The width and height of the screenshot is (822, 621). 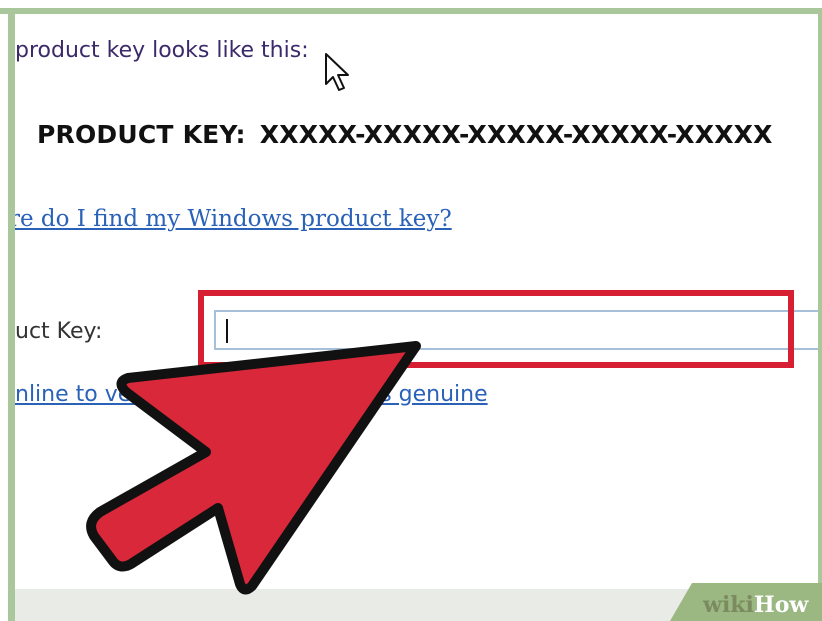 I want to click on product-key-value: XXXXX-XXXXX-XXXXX-XXXXX-XXXXX, so click(x=516, y=134).